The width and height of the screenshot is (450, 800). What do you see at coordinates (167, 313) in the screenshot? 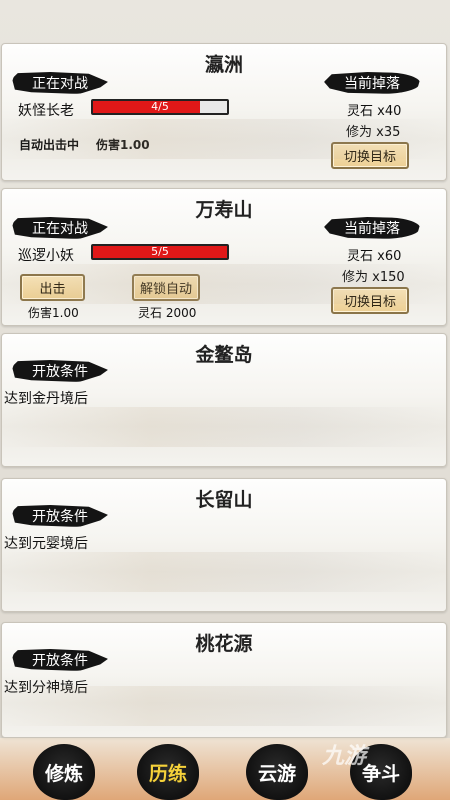
I see `unlock-cost: 灵石 2000` at bounding box center [167, 313].